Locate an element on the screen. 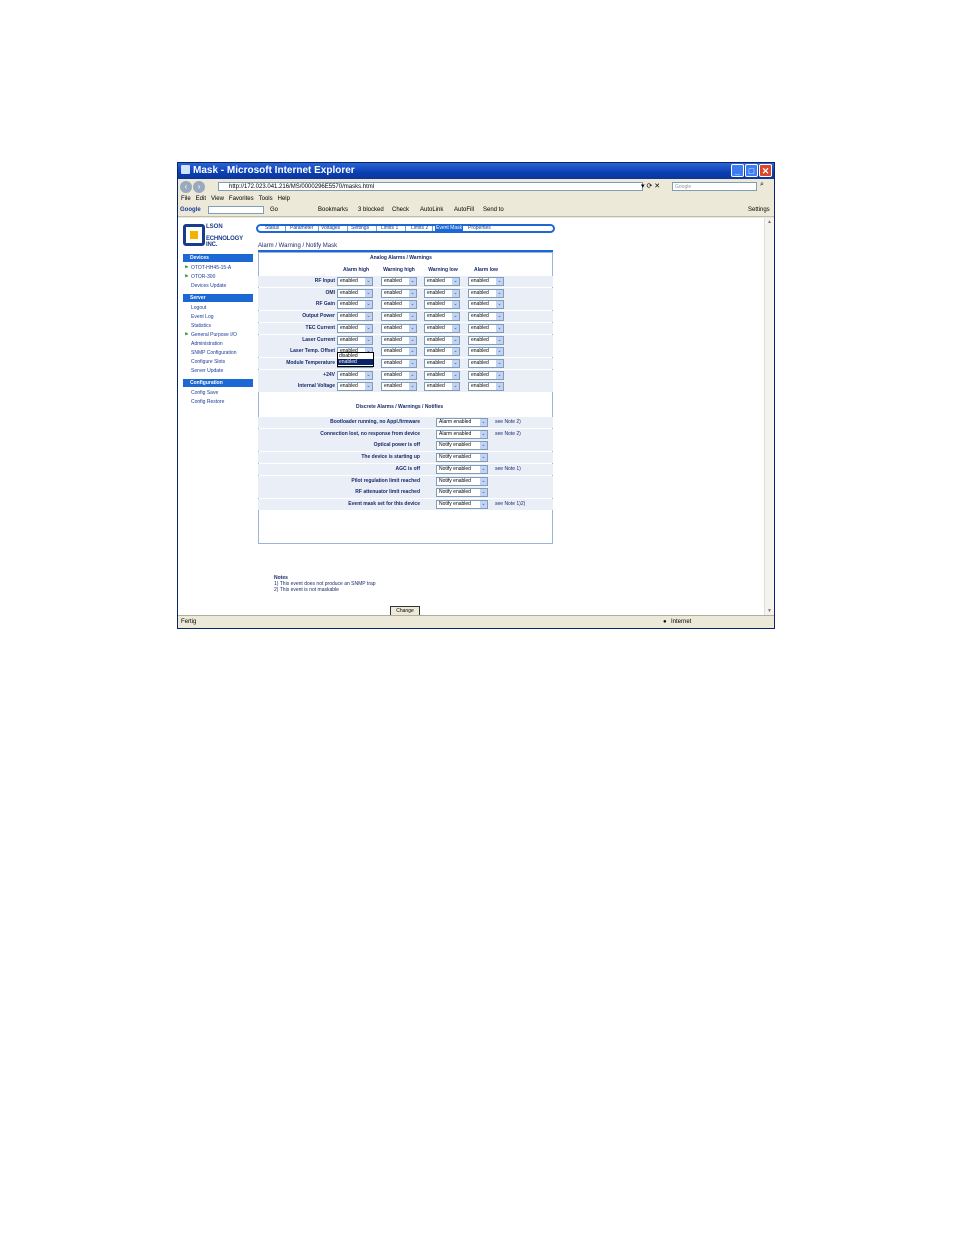 The width and height of the screenshot is (954, 1235). vertical-scrollbar: ▲ ▼ is located at coordinates (769, 417).